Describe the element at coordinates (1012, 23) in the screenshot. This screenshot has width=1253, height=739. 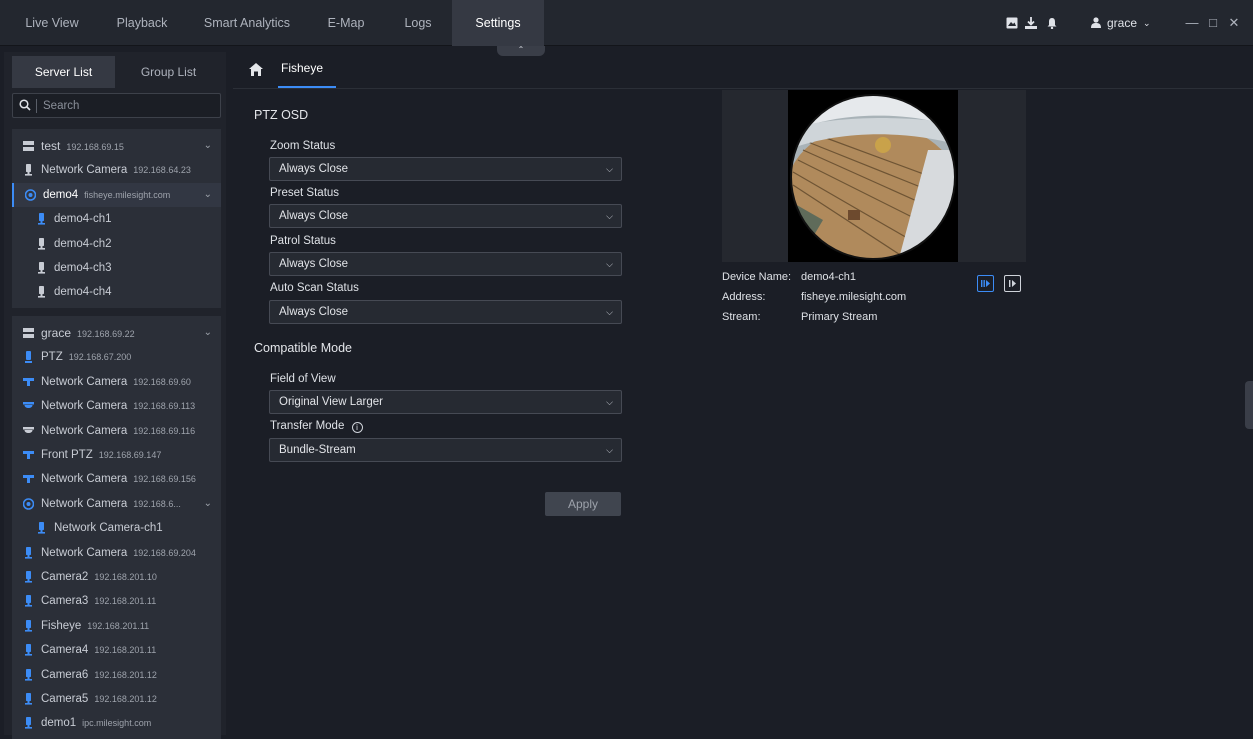
I see `snapshot-icon` at that location.